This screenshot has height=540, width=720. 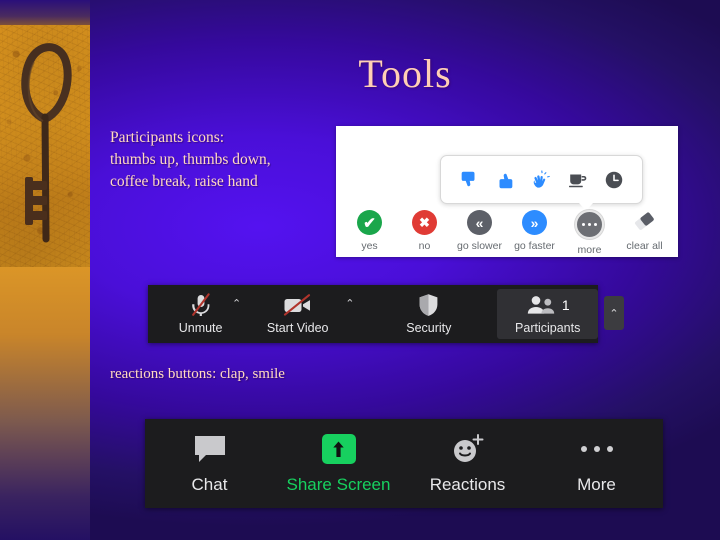 I want to click on toolbar-label: Reactions, so click(x=467, y=484).